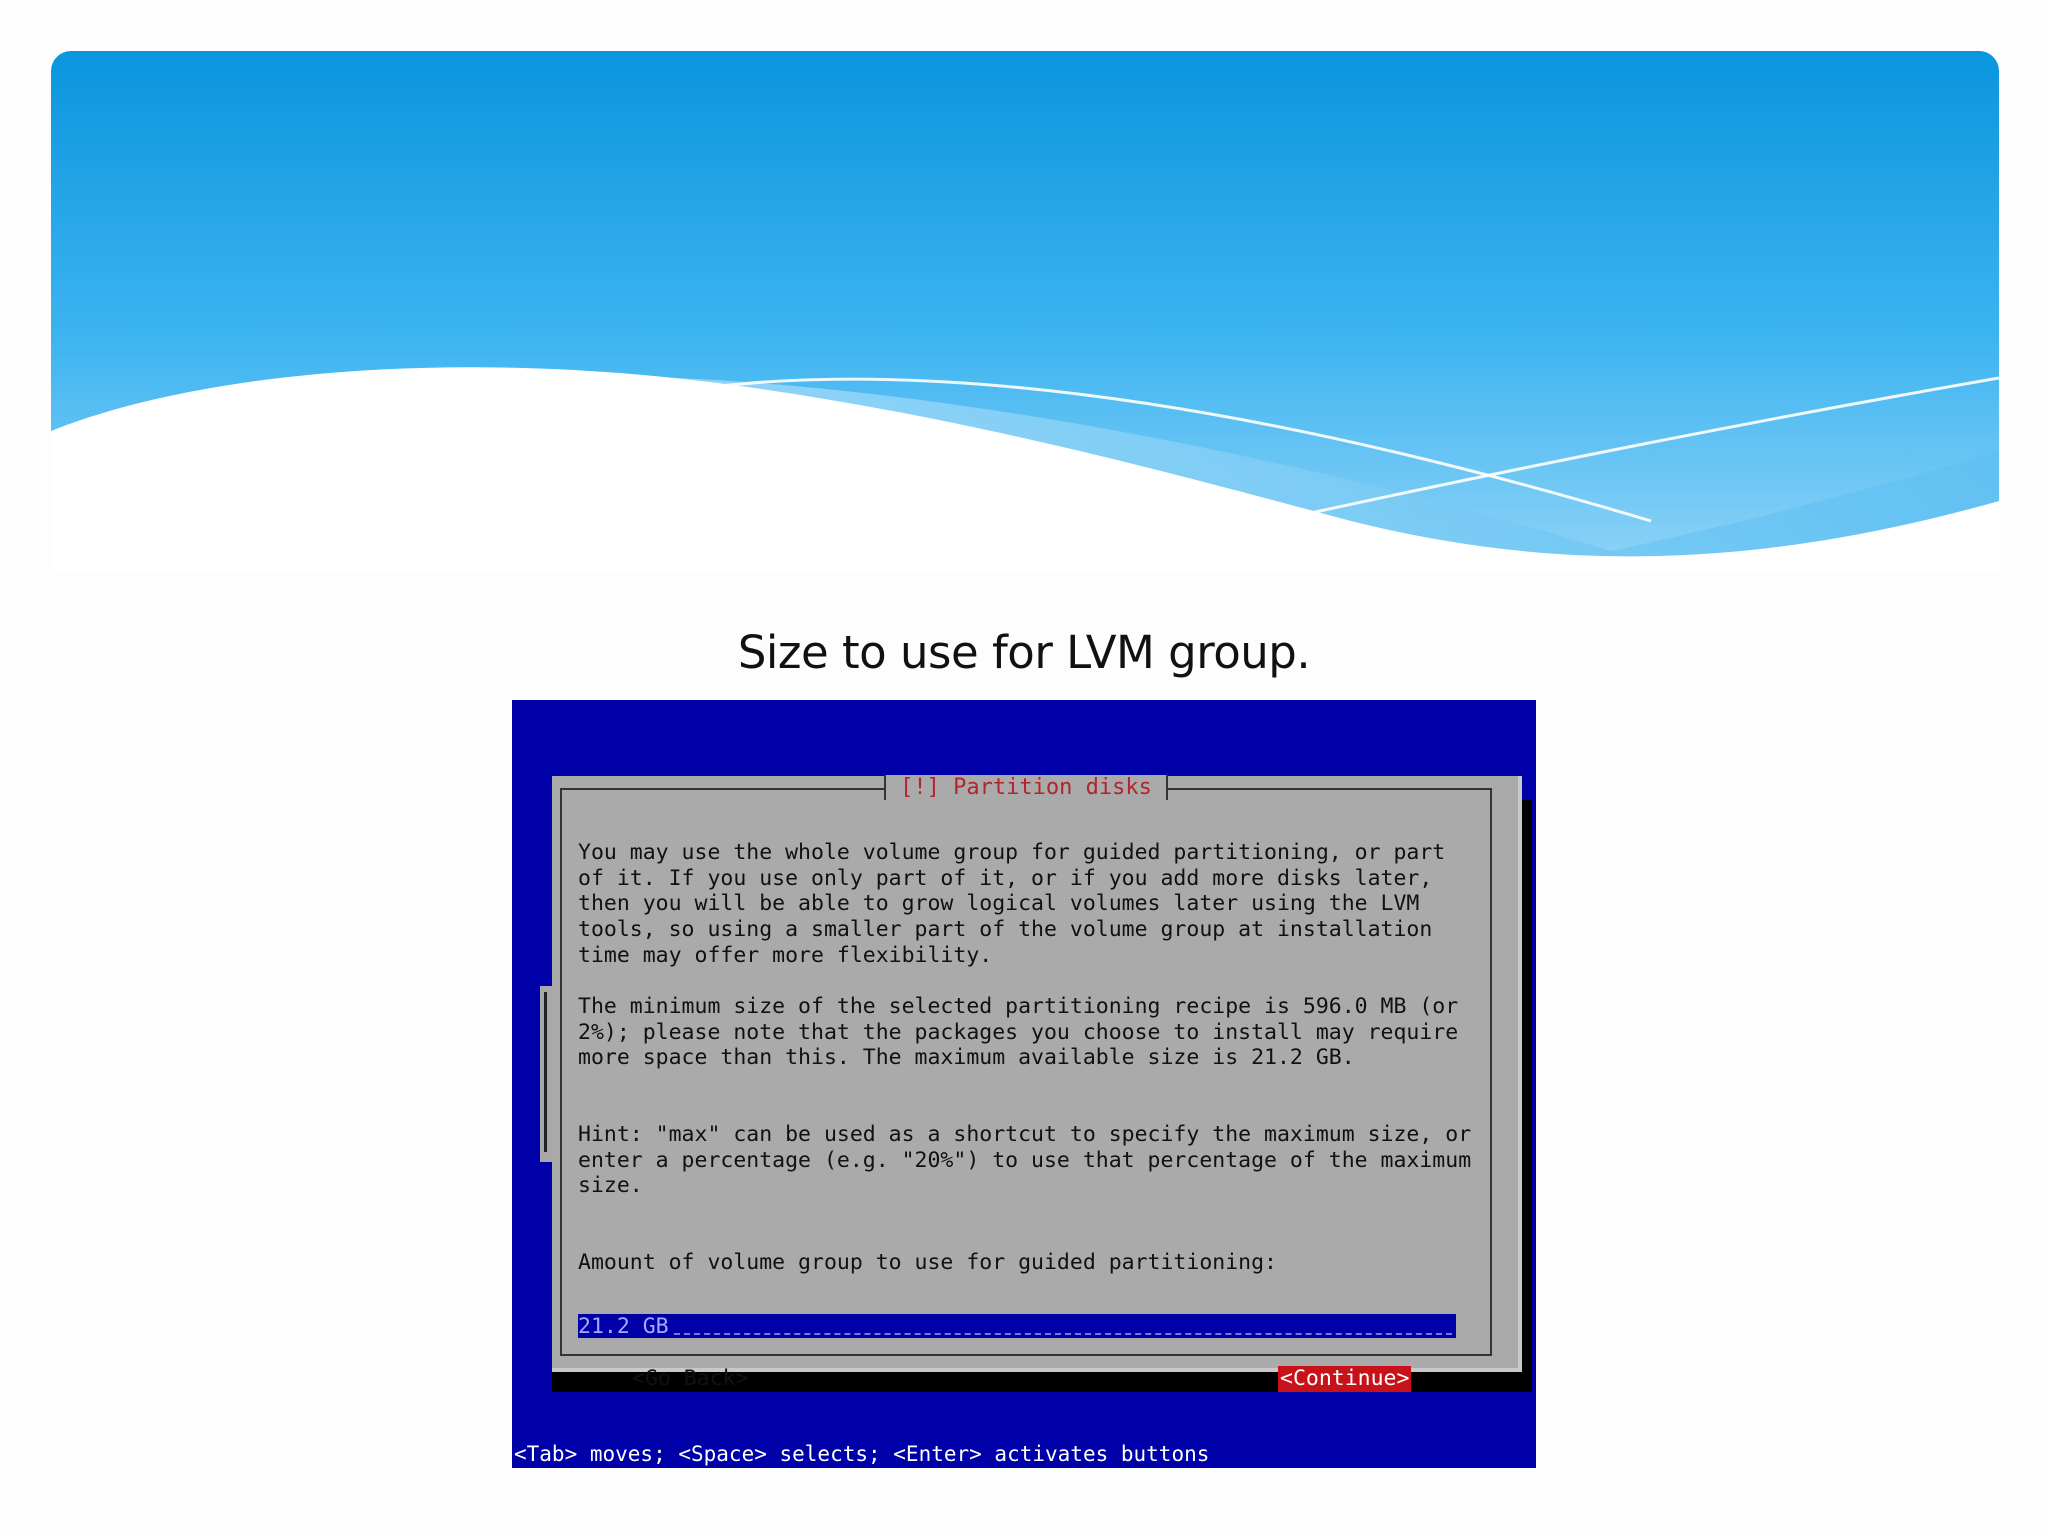  Describe the element at coordinates (1017, 1326) in the screenshot. I see `amount-input-container` at that location.